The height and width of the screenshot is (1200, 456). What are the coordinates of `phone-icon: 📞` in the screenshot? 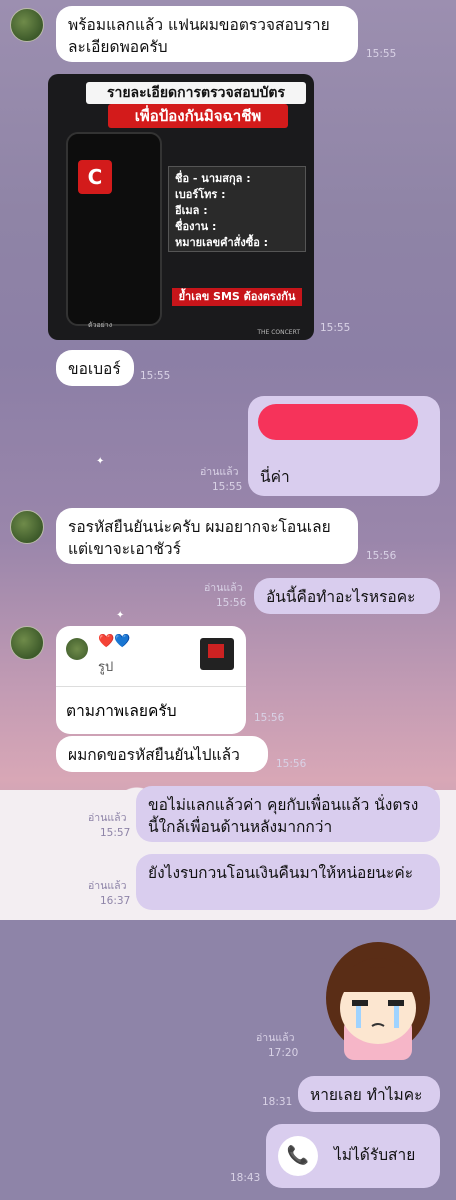 It's located at (298, 1156).